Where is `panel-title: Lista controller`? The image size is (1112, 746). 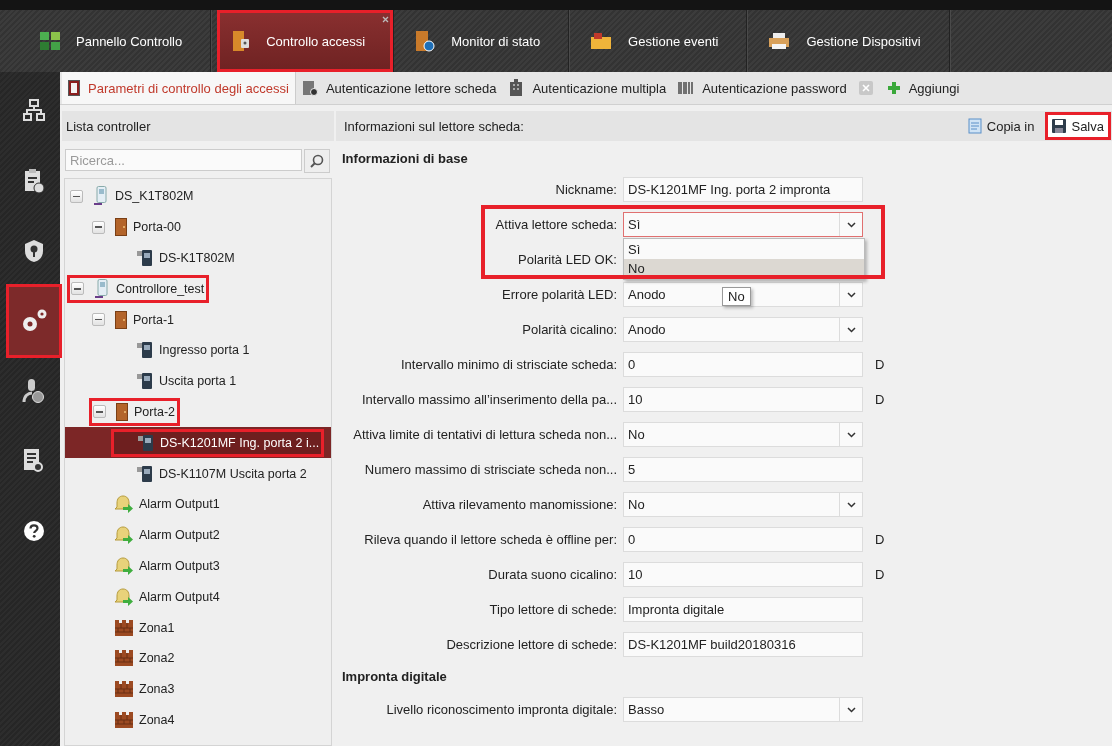
panel-title: Lista controller is located at coordinates (198, 126).